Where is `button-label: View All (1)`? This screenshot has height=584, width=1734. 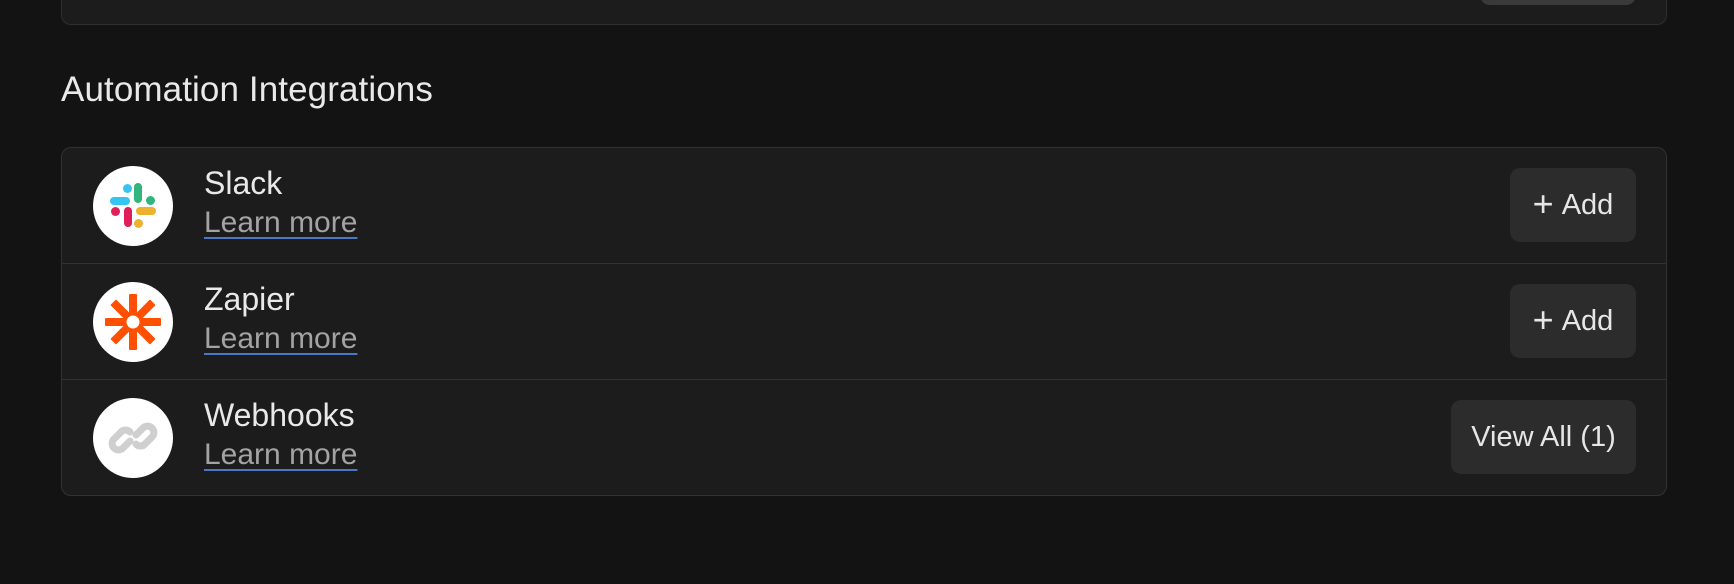
button-label: View All (1) is located at coordinates (1543, 436).